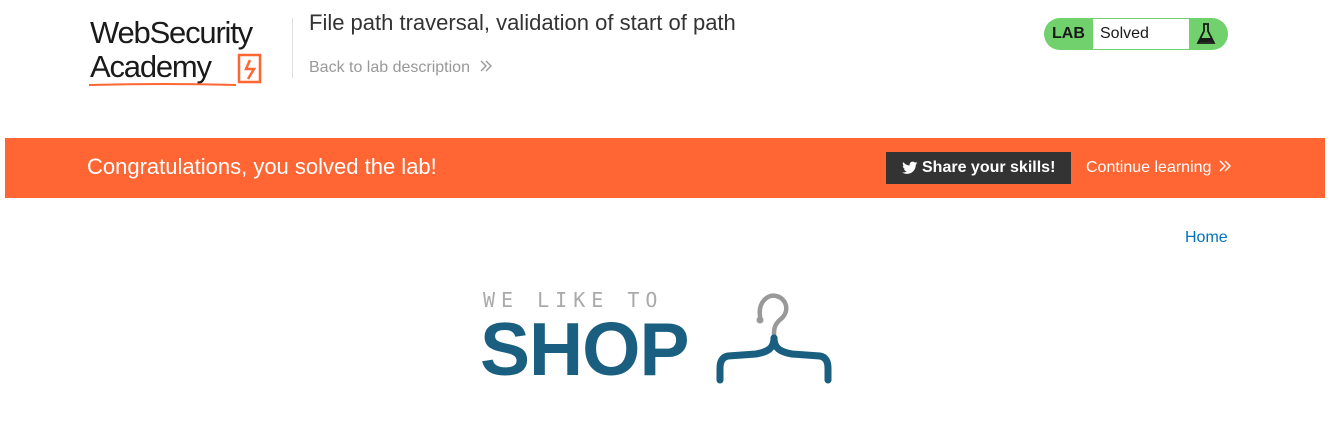 This screenshot has height=434, width=1330. What do you see at coordinates (585, 349) in the screenshot?
I see `shop-logo-word: SHOP` at bounding box center [585, 349].